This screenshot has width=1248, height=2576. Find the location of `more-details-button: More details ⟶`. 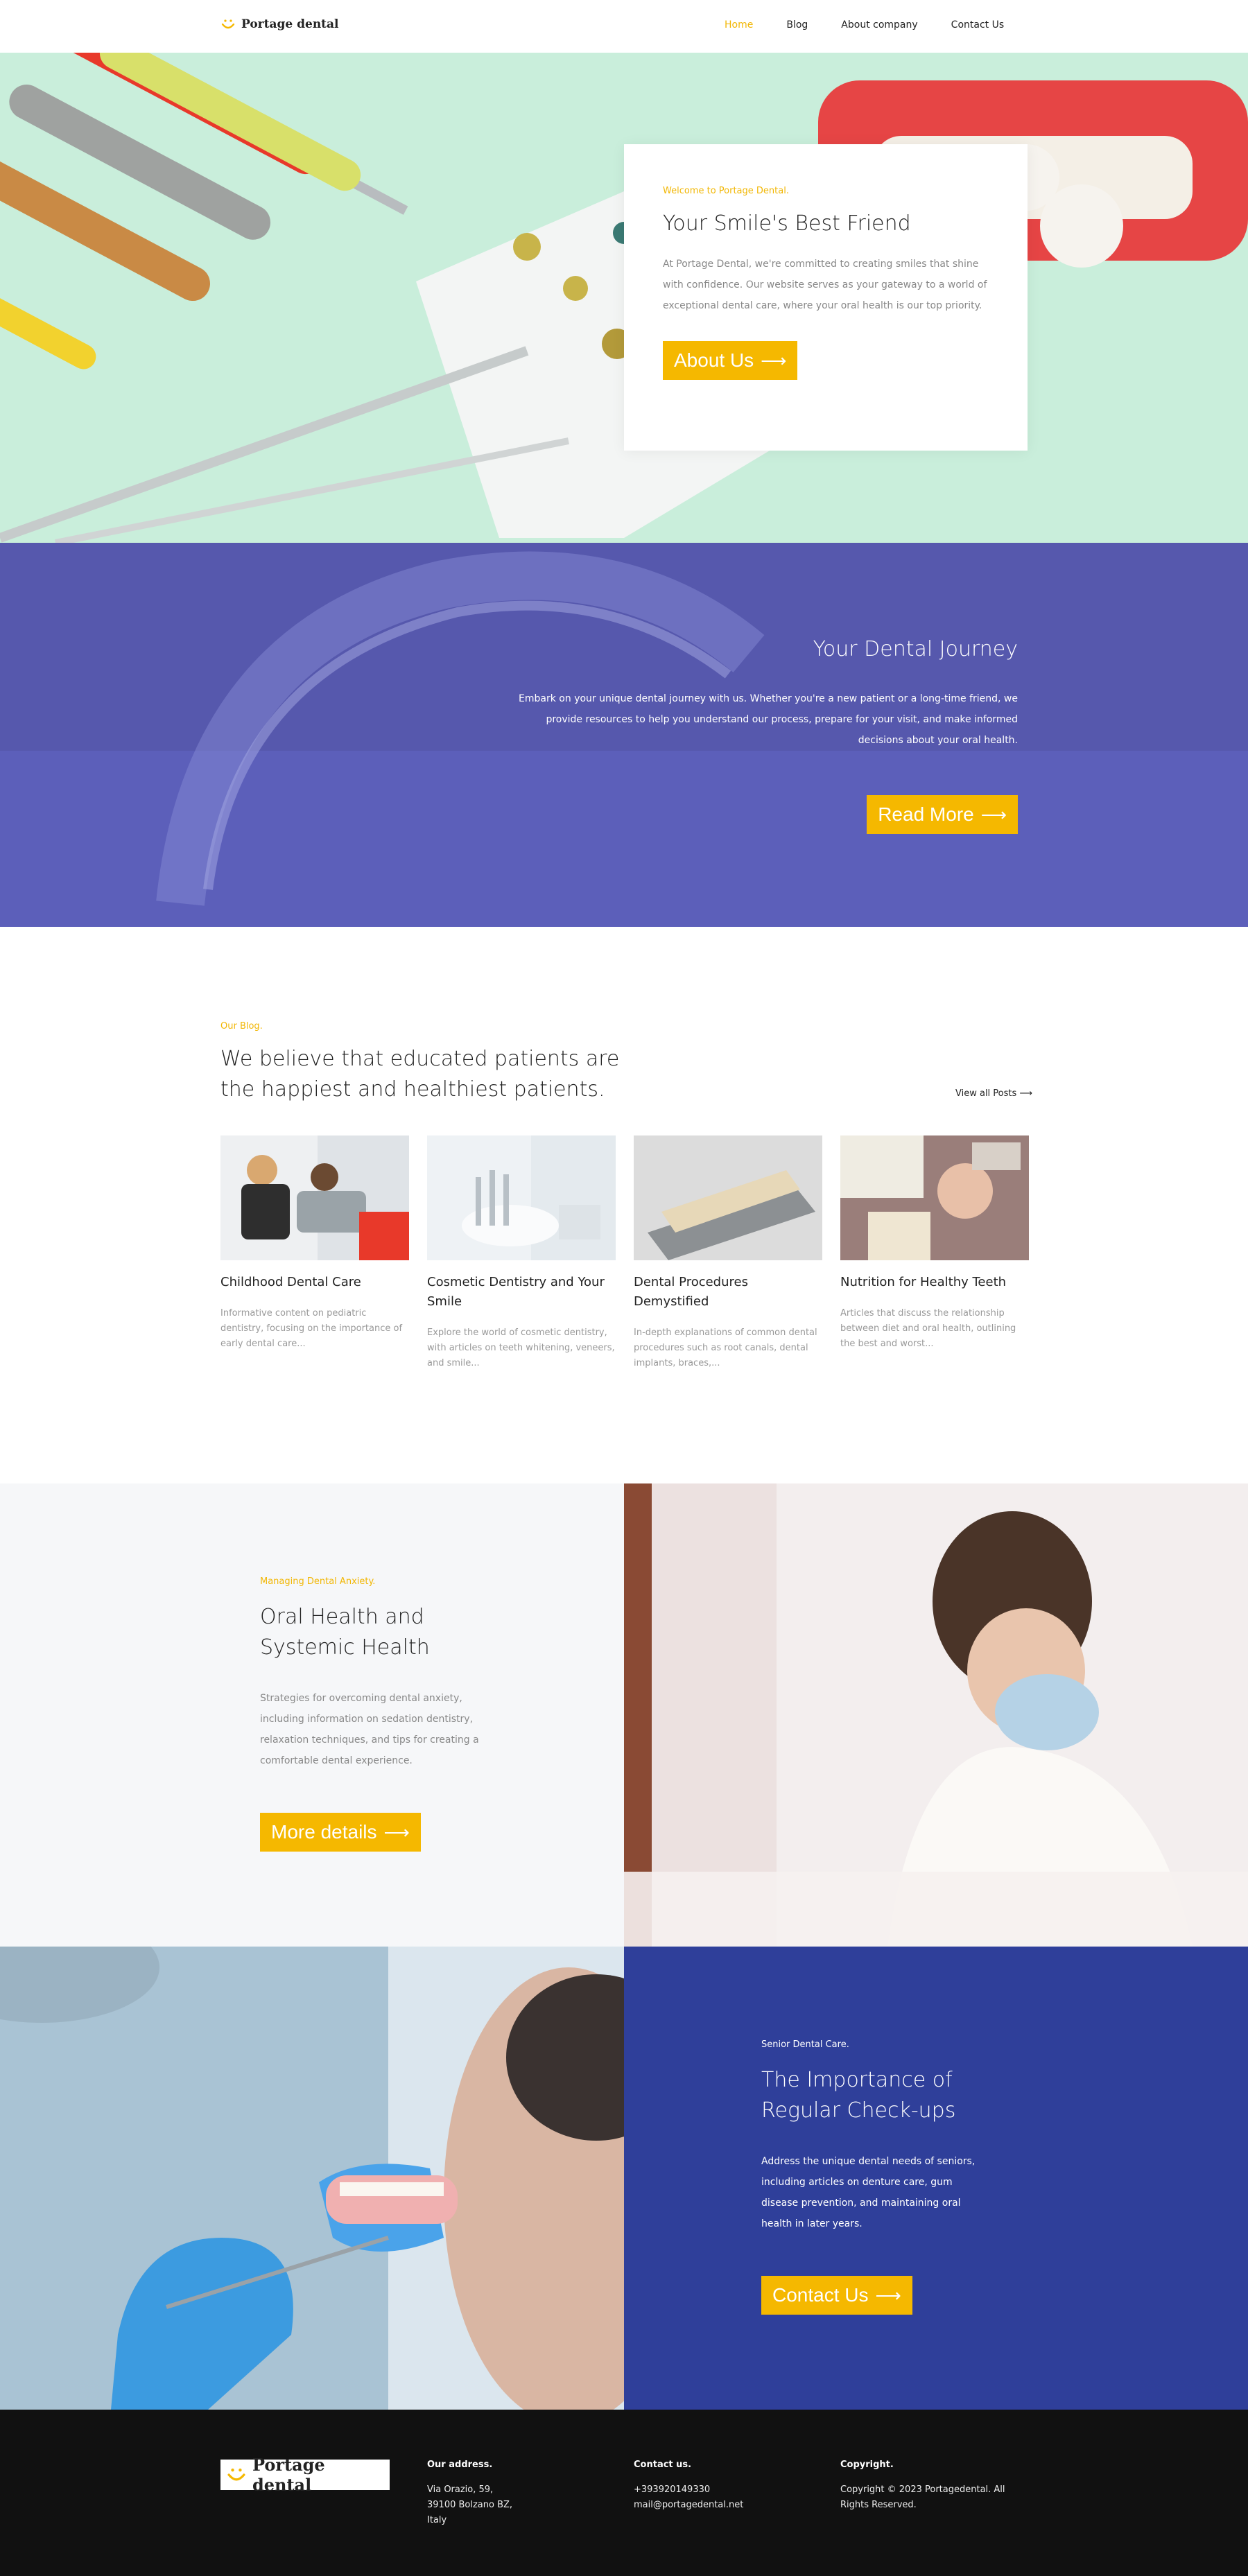

more-details-button: More details ⟶ is located at coordinates (340, 1832).